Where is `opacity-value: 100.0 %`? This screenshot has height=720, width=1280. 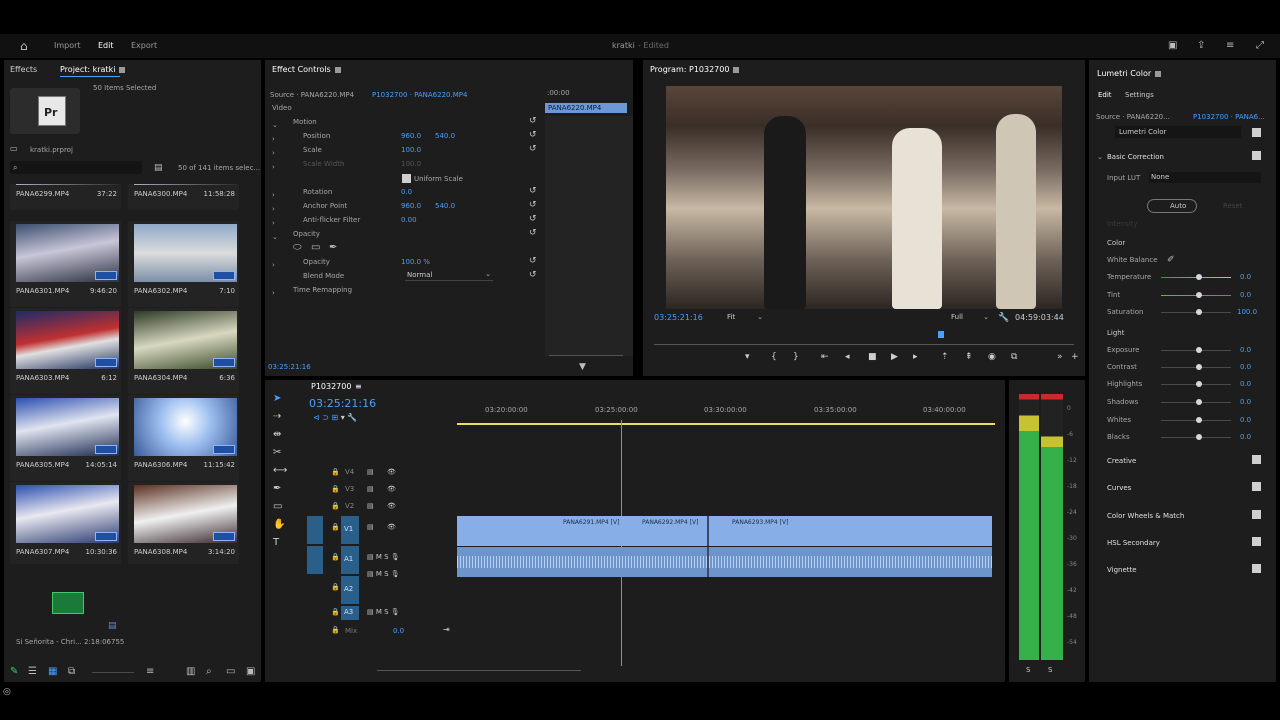 opacity-value: 100.0 % is located at coordinates (415, 262).